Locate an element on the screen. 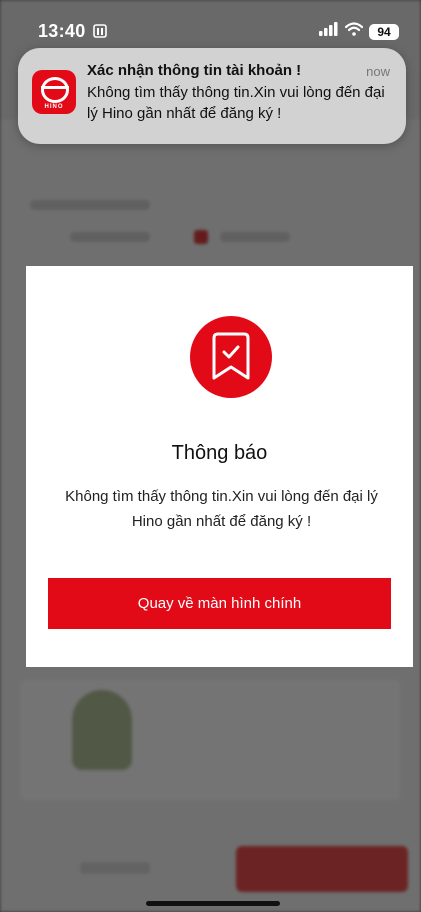 This screenshot has height=912, width=421. status-icons: 94 is located at coordinates (359, 31).